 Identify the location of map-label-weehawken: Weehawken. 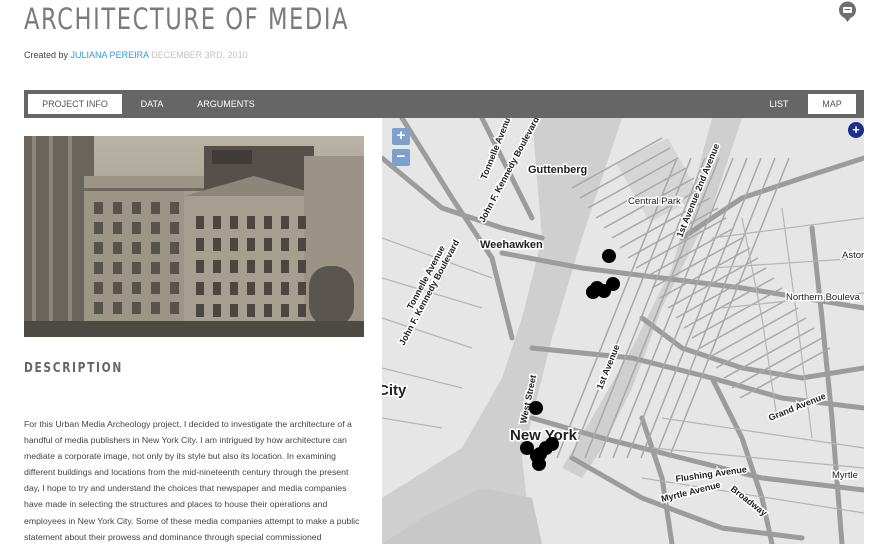
(511, 245).